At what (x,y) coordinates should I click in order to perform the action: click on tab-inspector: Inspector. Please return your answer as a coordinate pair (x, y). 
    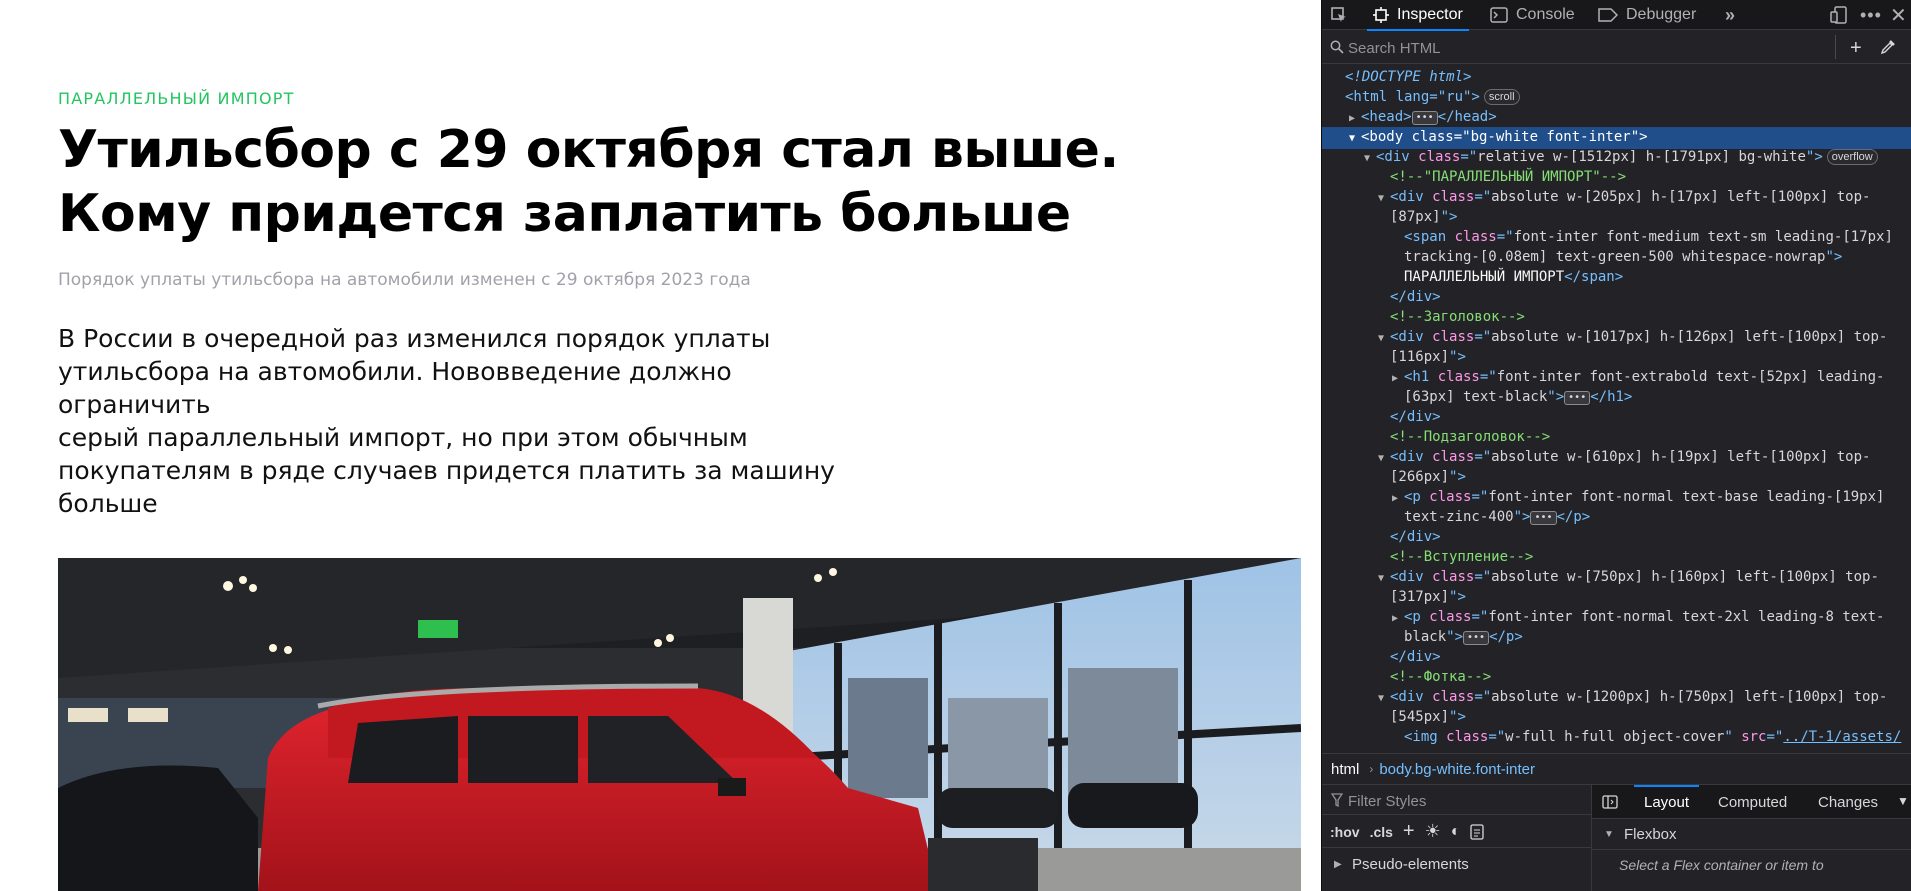
    Looking at the image, I should click on (1418, 15).